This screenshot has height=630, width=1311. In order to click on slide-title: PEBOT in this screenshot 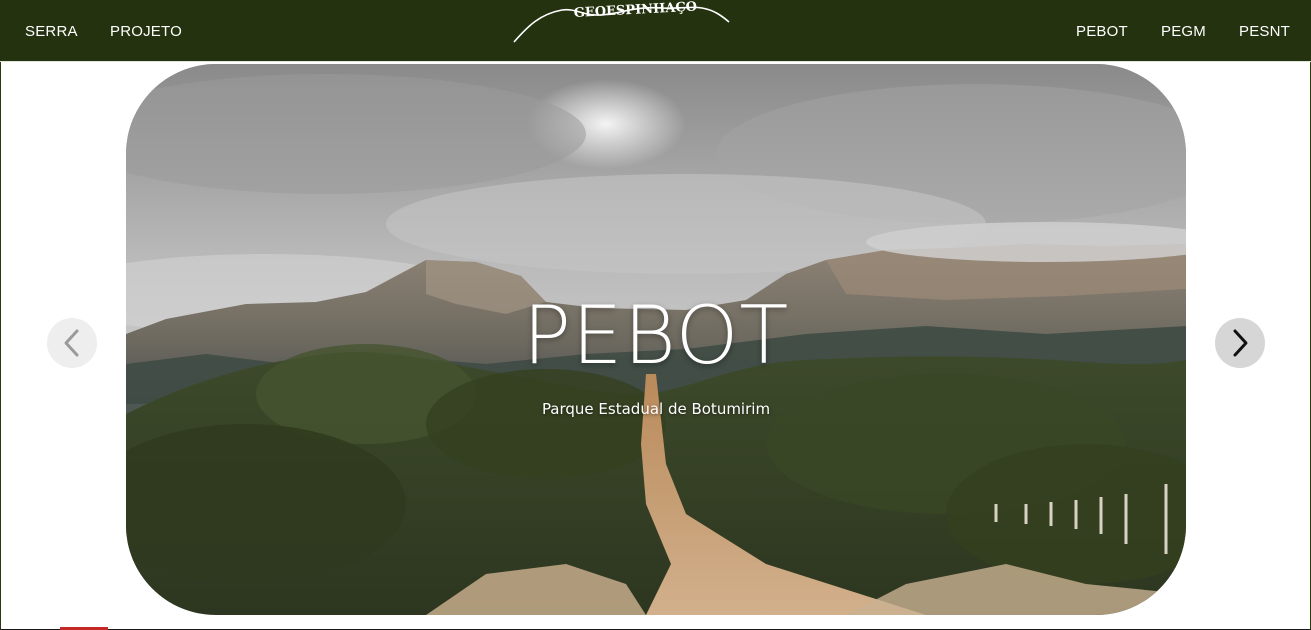, I will do `click(656, 335)`.